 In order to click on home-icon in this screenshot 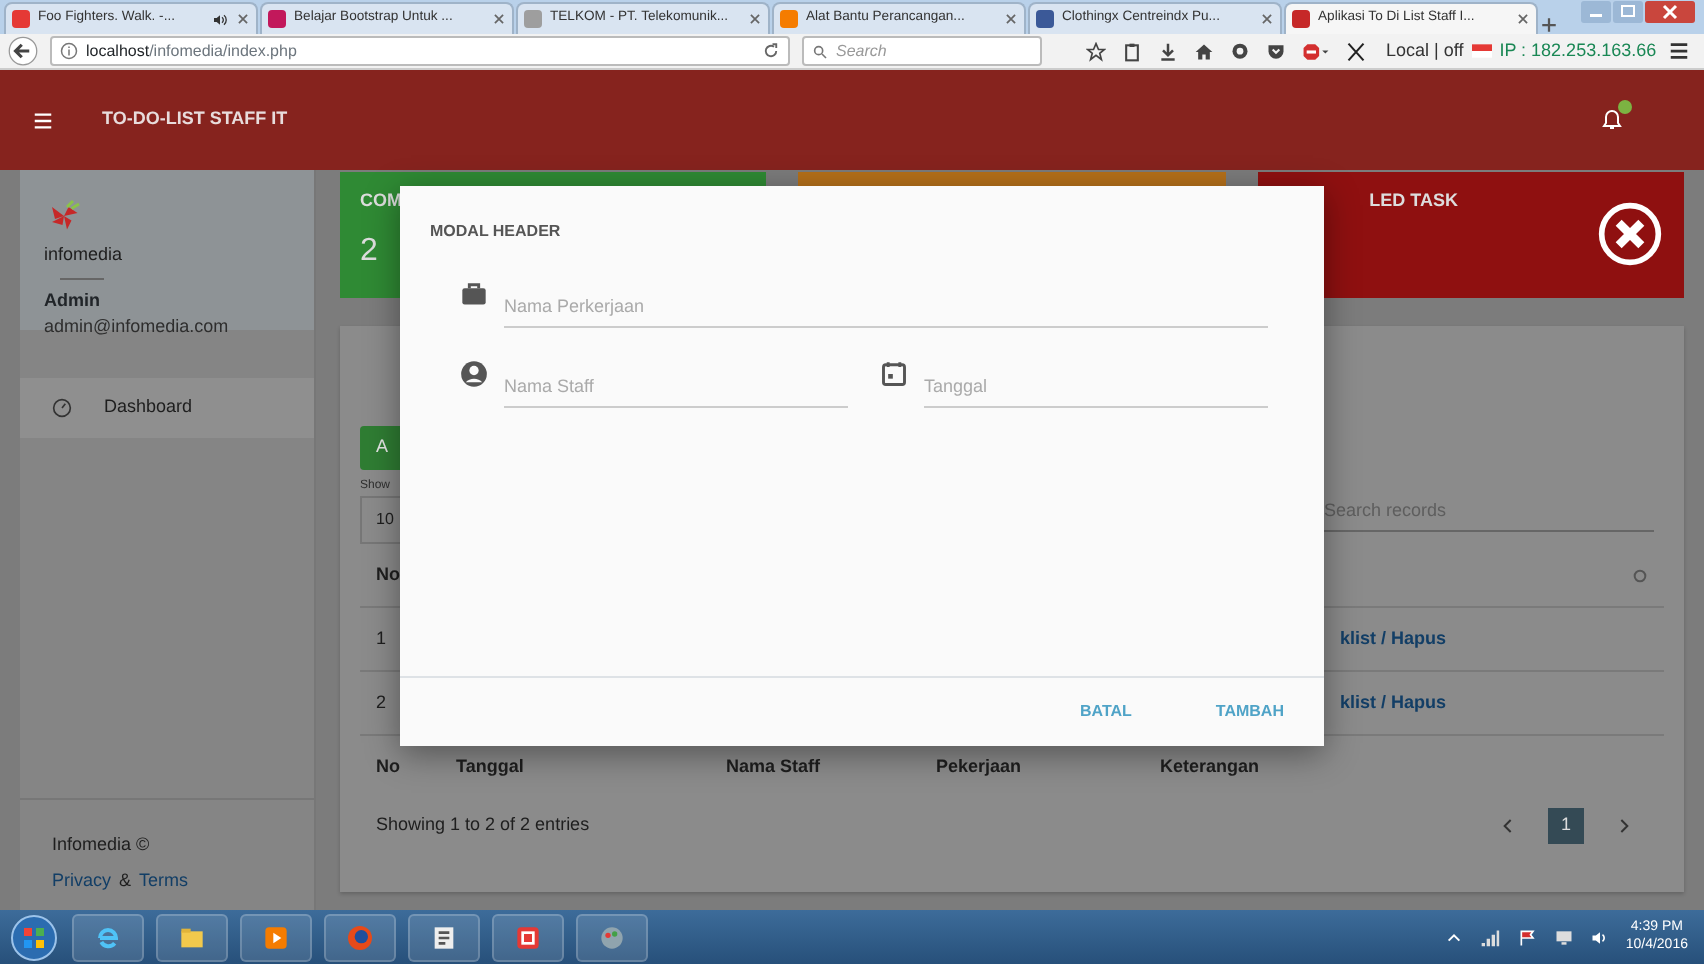, I will do `click(1204, 51)`.